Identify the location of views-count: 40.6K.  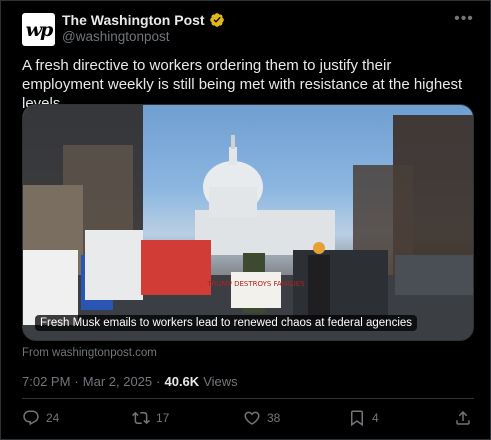
(182, 381).